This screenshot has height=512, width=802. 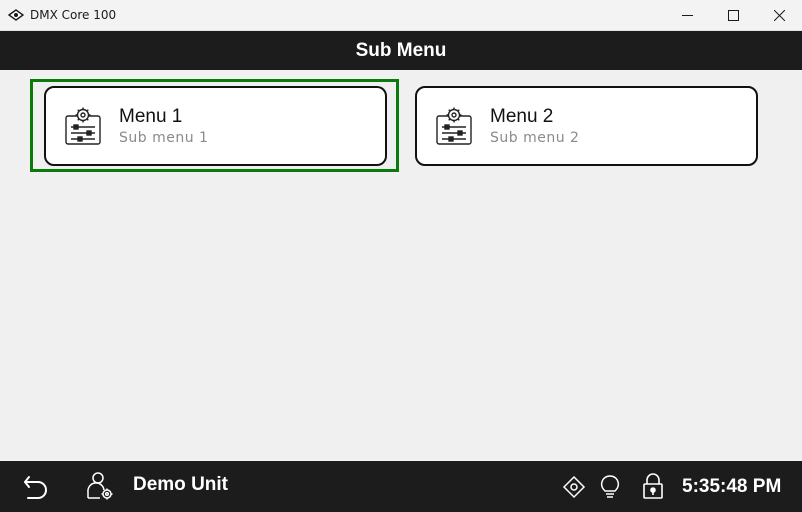 I want to click on page-title: Sub Menu, so click(x=401, y=50).